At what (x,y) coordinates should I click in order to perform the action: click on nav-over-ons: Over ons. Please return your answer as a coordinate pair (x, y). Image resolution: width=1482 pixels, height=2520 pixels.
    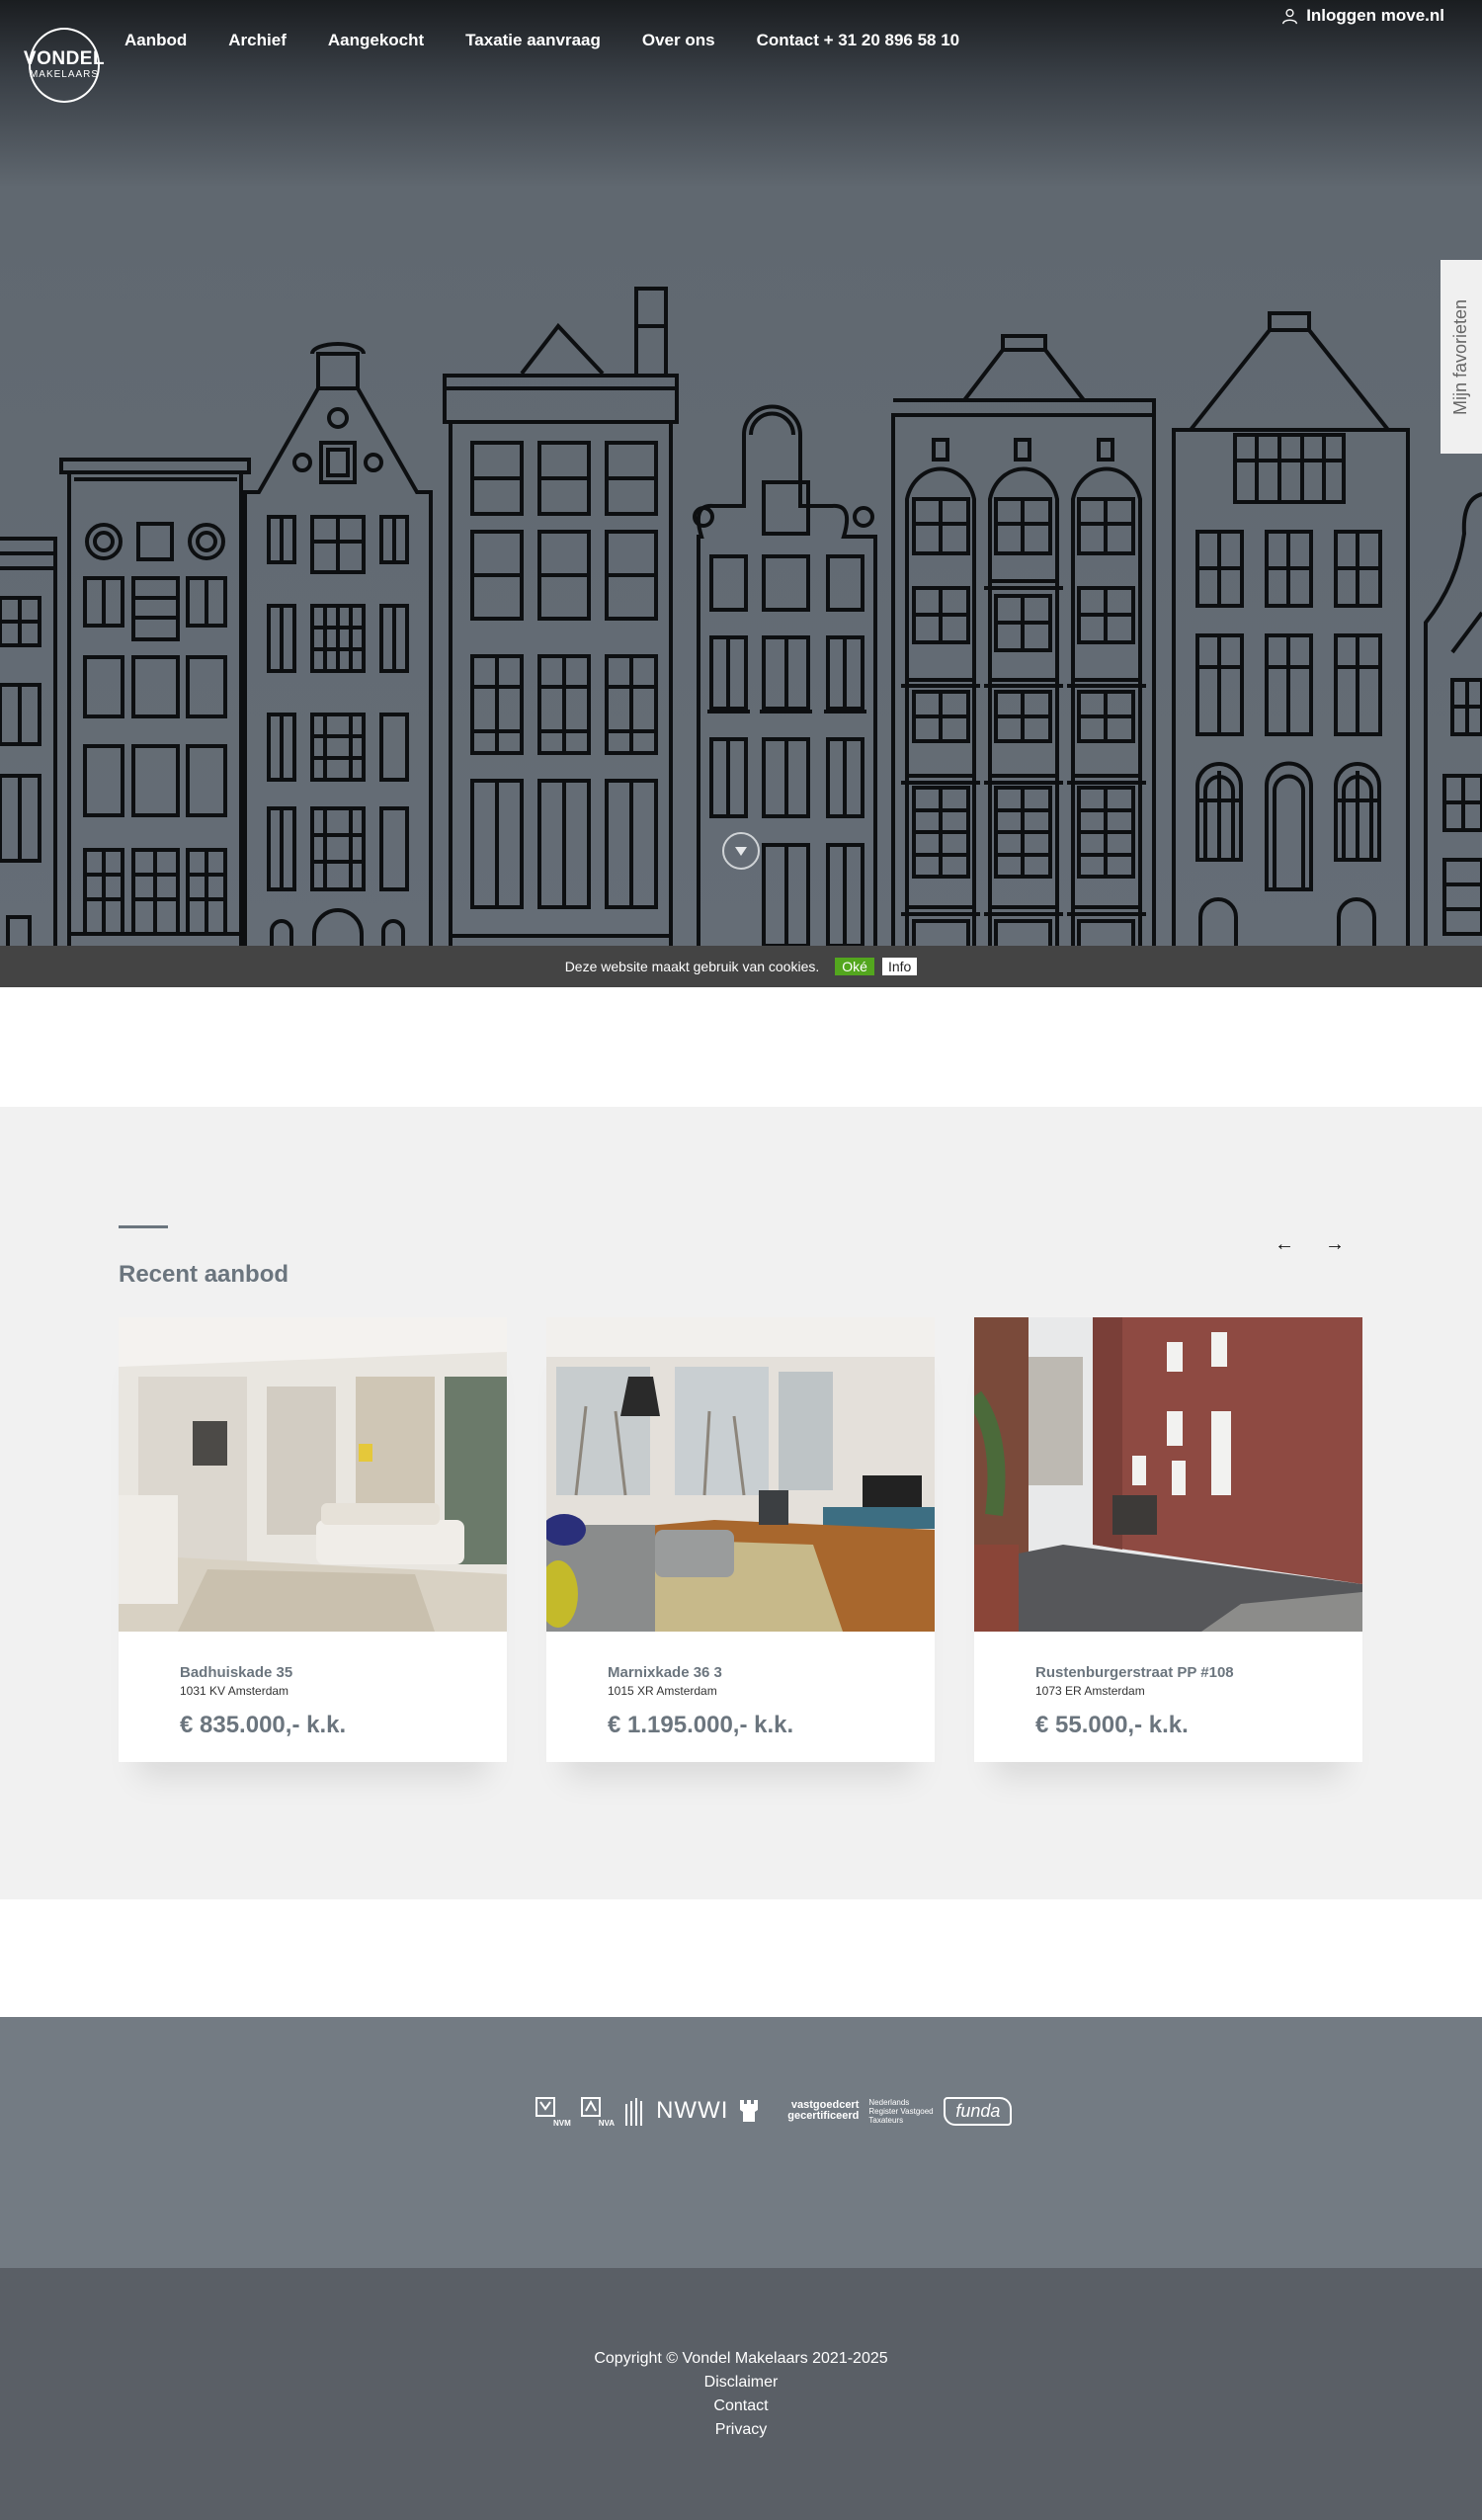
    Looking at the image, I should click on (678, 40).